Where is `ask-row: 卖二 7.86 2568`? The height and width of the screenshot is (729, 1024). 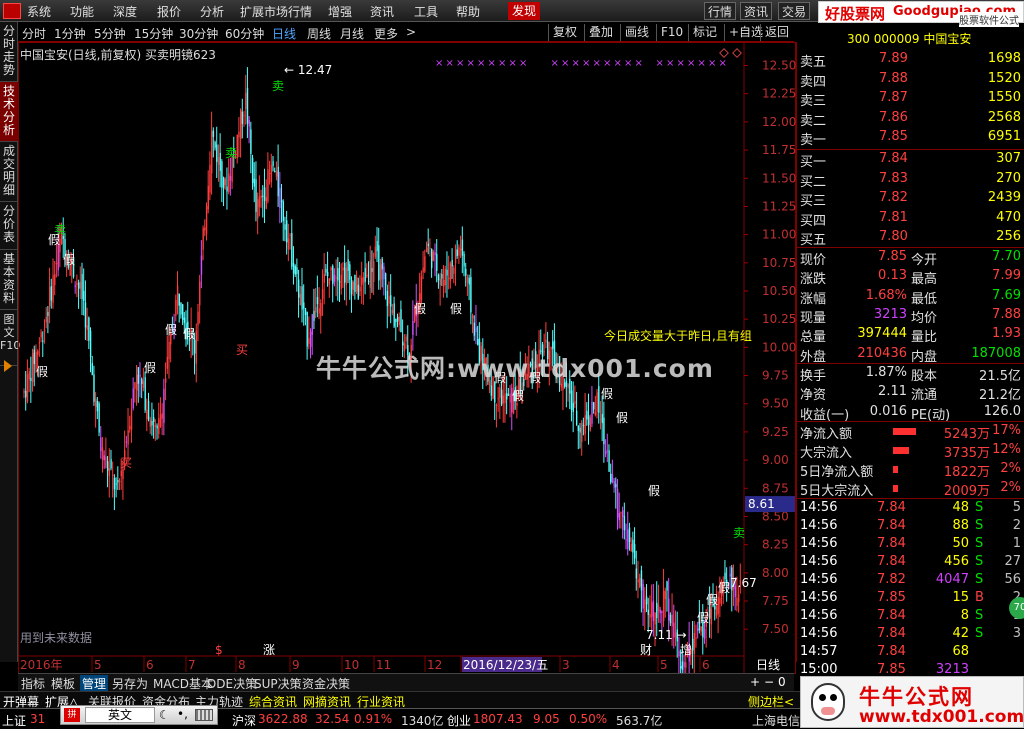 ask-row: 卖二 7.86 2568 is located at coordinates (910, 119).